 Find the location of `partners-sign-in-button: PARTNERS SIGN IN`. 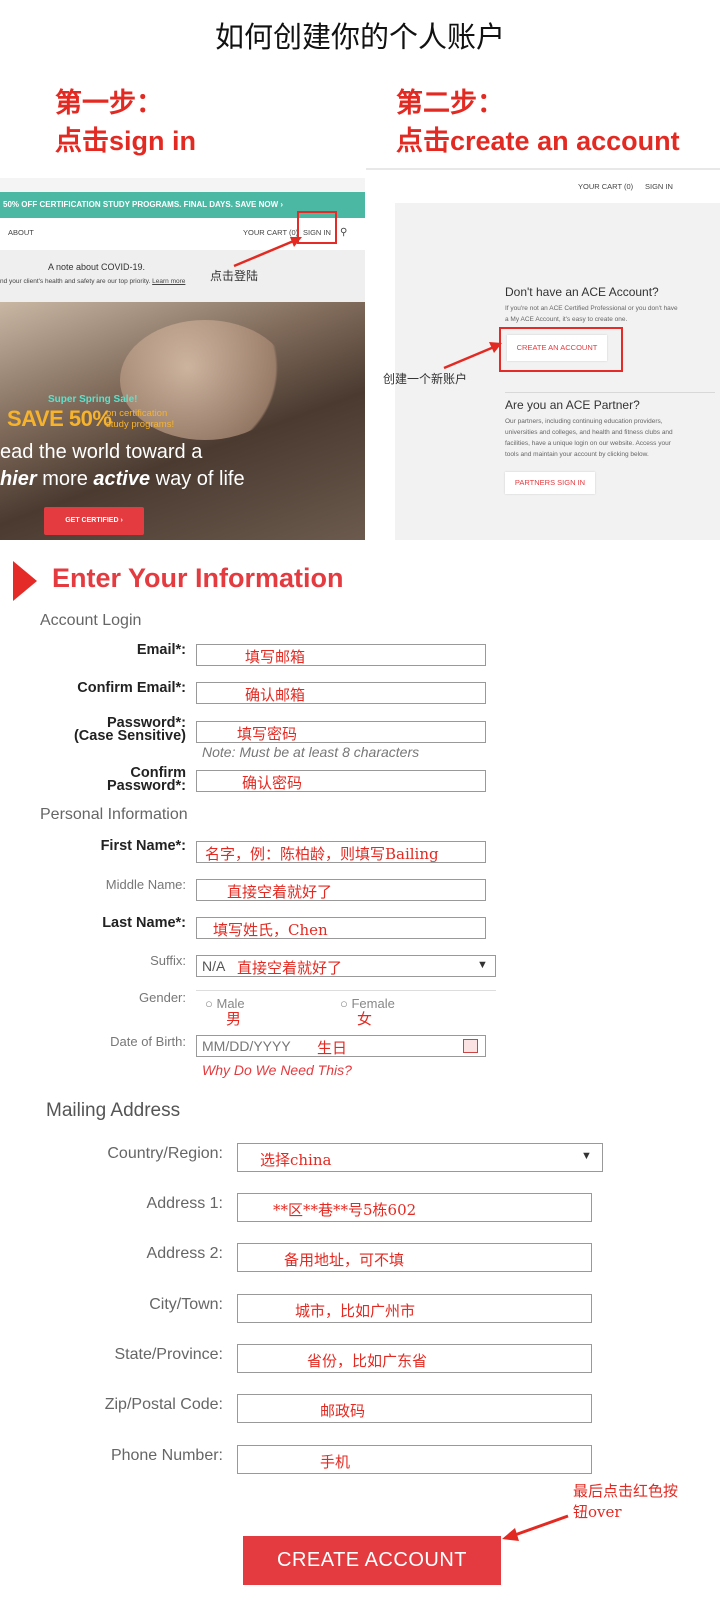

partners-sign-in-button: PARTNERS SIGN IN is located at coordinates (550, 483).